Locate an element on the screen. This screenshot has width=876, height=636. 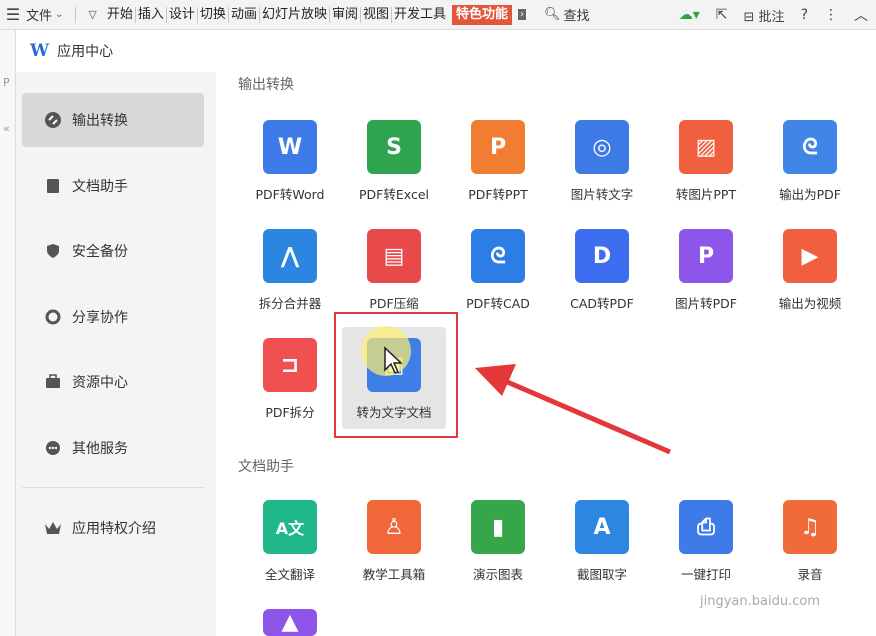
tile-split-merge: ⋀ 拆分合并器 is located at coordinates (290, 273).